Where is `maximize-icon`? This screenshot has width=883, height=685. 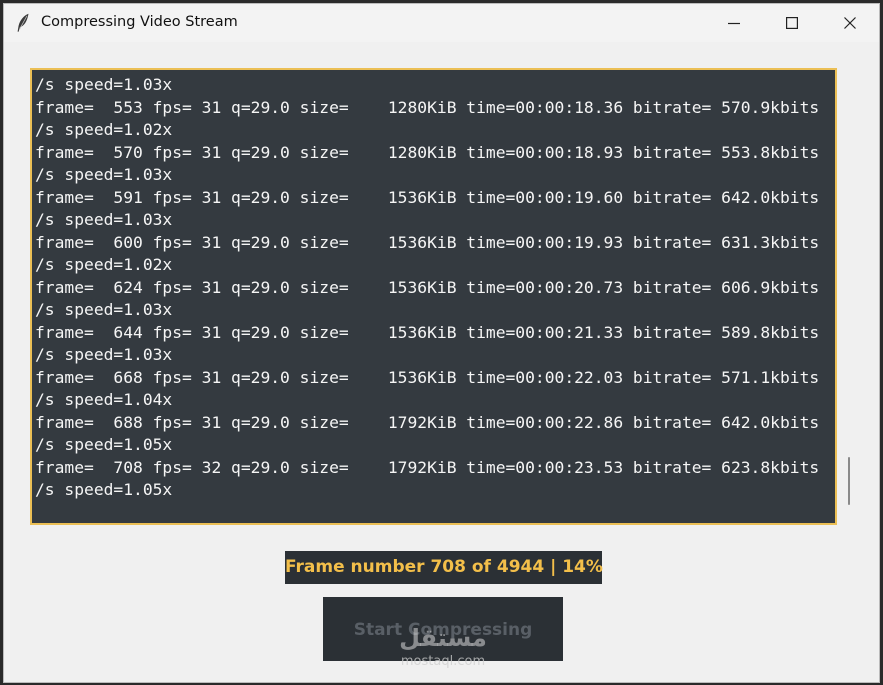
maximize-icon is located at coordinates (792, 23).